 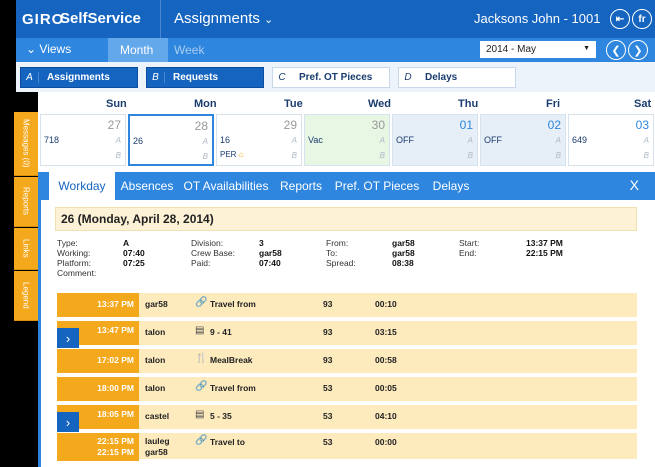 I want to click on info-labels-col4: Start: End:, so click(x=469, y=248).